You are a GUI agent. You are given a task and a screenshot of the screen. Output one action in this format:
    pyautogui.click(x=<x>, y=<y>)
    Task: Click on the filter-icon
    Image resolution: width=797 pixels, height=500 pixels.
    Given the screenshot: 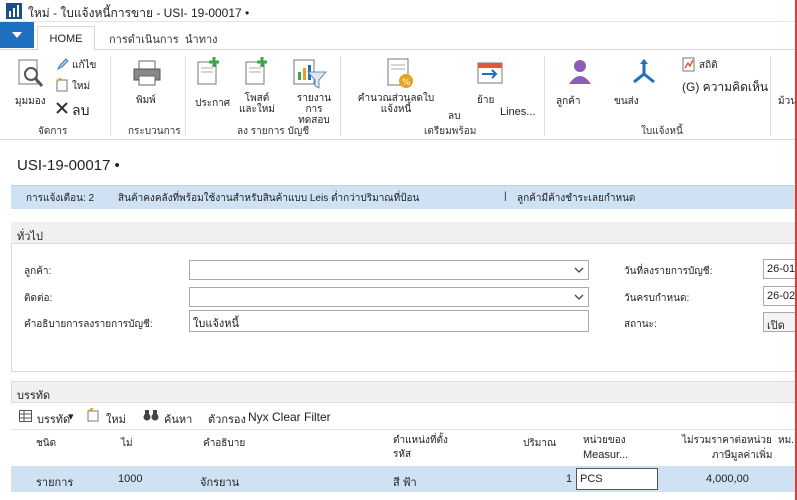 What is the action you would take?
    pyautogui.click(x=317, y=80)
    